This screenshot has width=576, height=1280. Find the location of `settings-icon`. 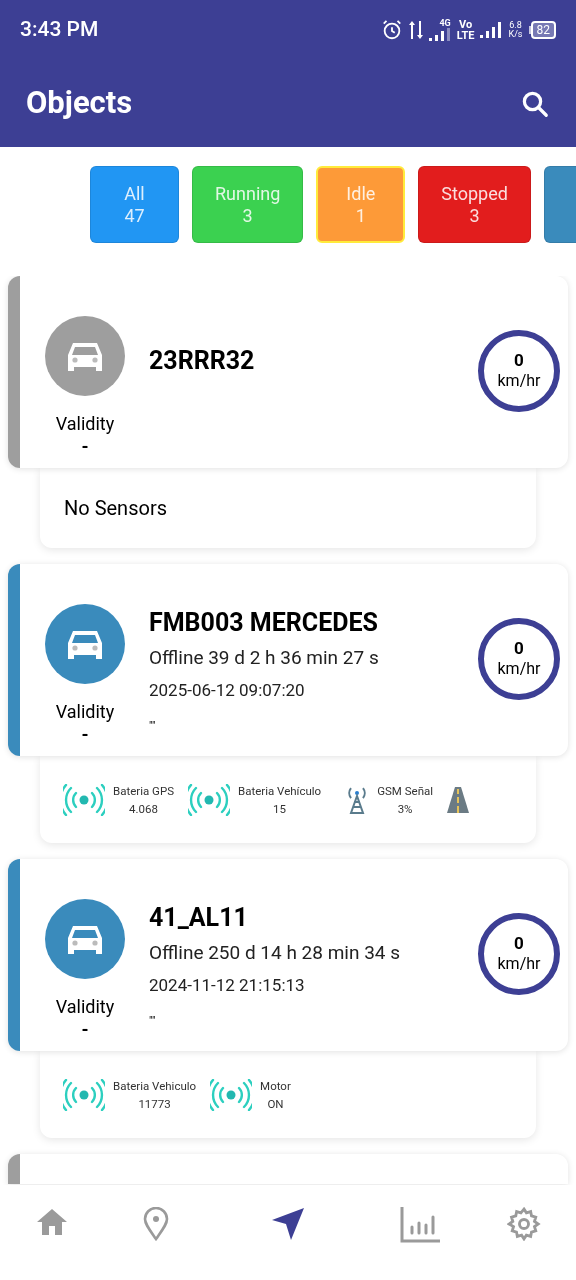

settings-icon is located at coordinates (524, 1224).